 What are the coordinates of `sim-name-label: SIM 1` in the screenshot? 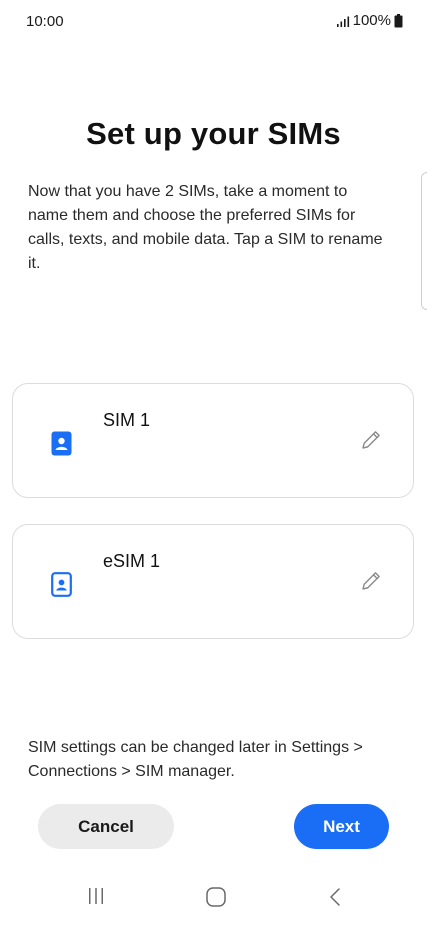 It's located at (127, 420).